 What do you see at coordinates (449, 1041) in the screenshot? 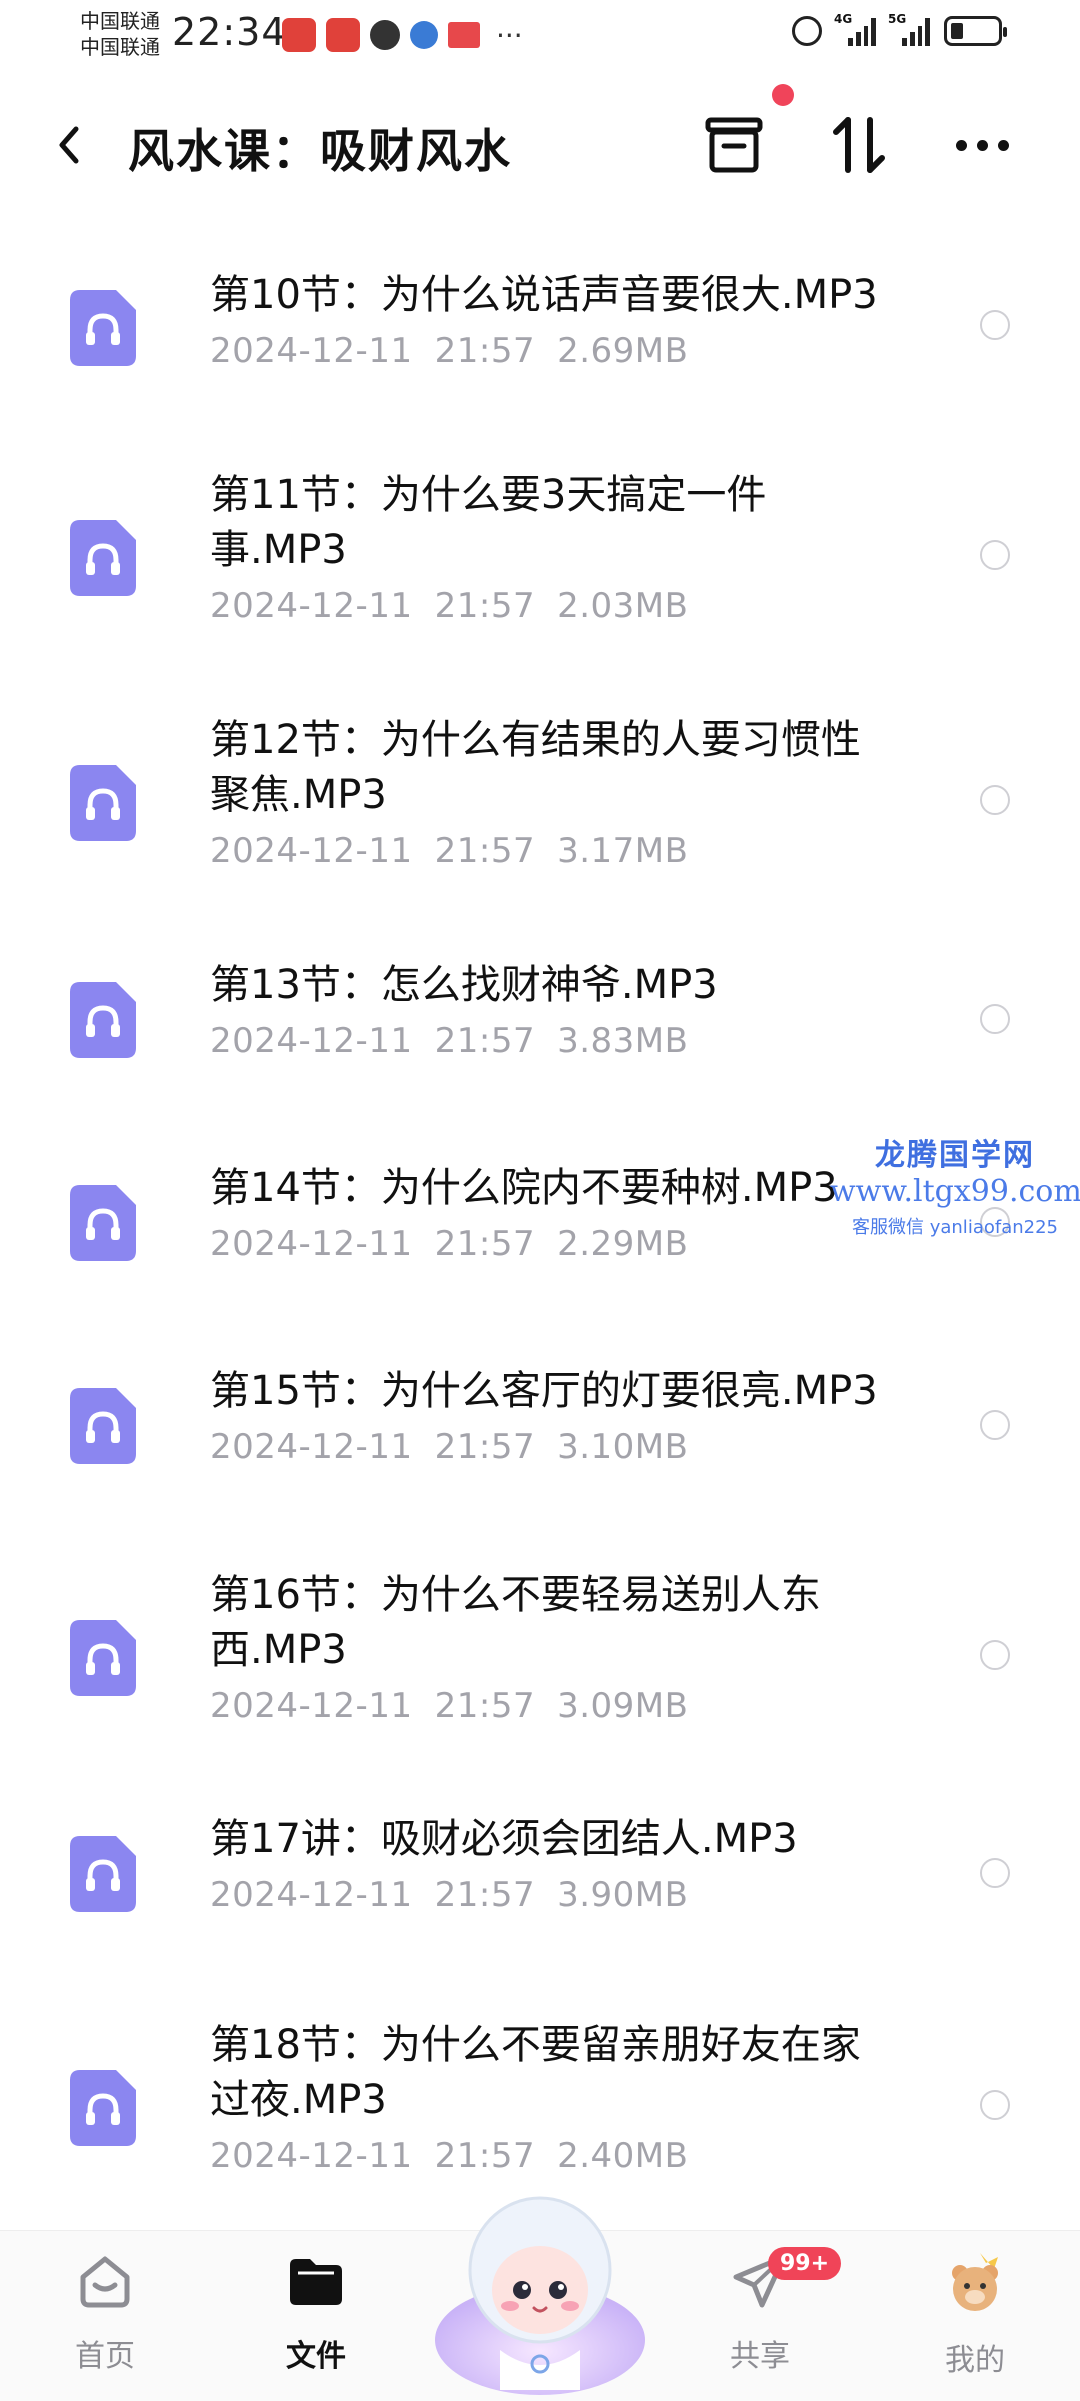
I see `file-meta: 2024-12-11 21:57 3.83MB` at bounding box center [449, 1041].